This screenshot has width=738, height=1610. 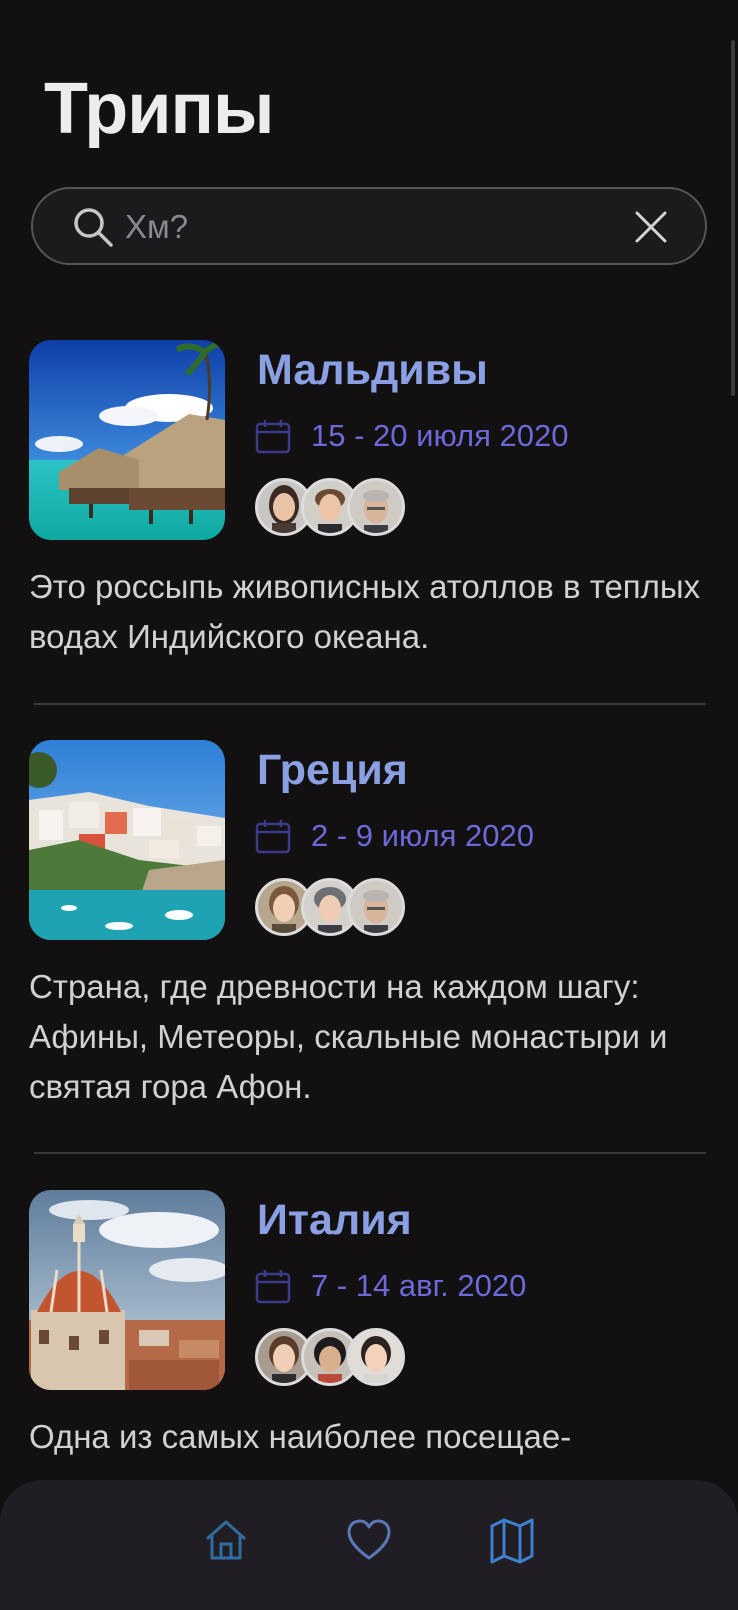 I want to click on search-icon, so click(x=93, y=227).